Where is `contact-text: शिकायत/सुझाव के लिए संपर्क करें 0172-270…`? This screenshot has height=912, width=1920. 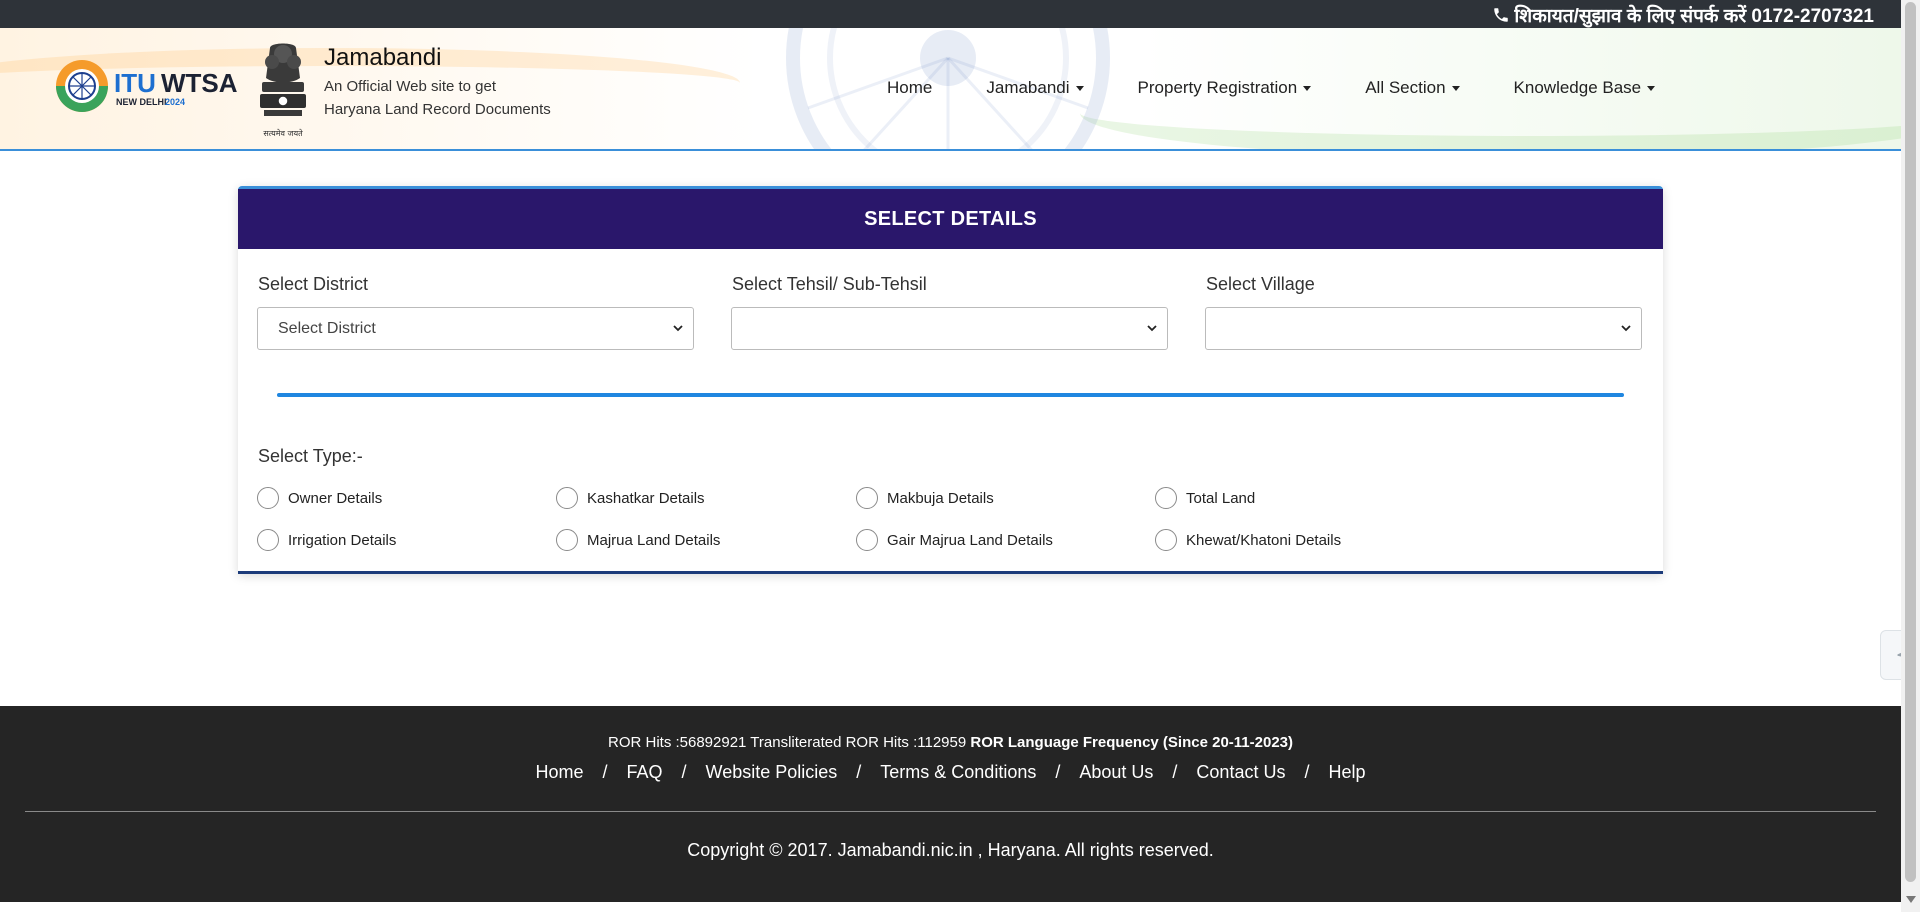
contact-text: शिकायत/सुझाव के लिए संपर्क करें 0172-270… is located at coordinates (1694, 16).